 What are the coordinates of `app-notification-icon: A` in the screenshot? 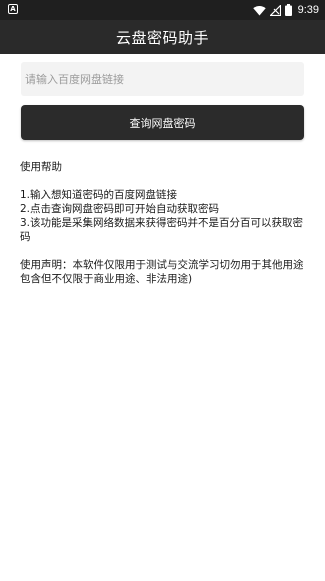 It's located at (13, 9).